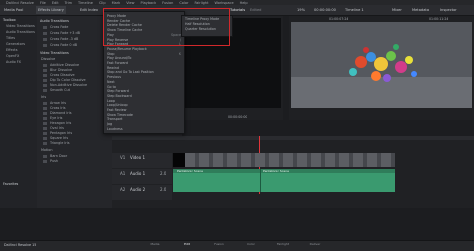 The image size is (474, 251). Describe the element at coordinates (116, 110) in the screenshot. I see `menu-item: Fast Review` at that location.